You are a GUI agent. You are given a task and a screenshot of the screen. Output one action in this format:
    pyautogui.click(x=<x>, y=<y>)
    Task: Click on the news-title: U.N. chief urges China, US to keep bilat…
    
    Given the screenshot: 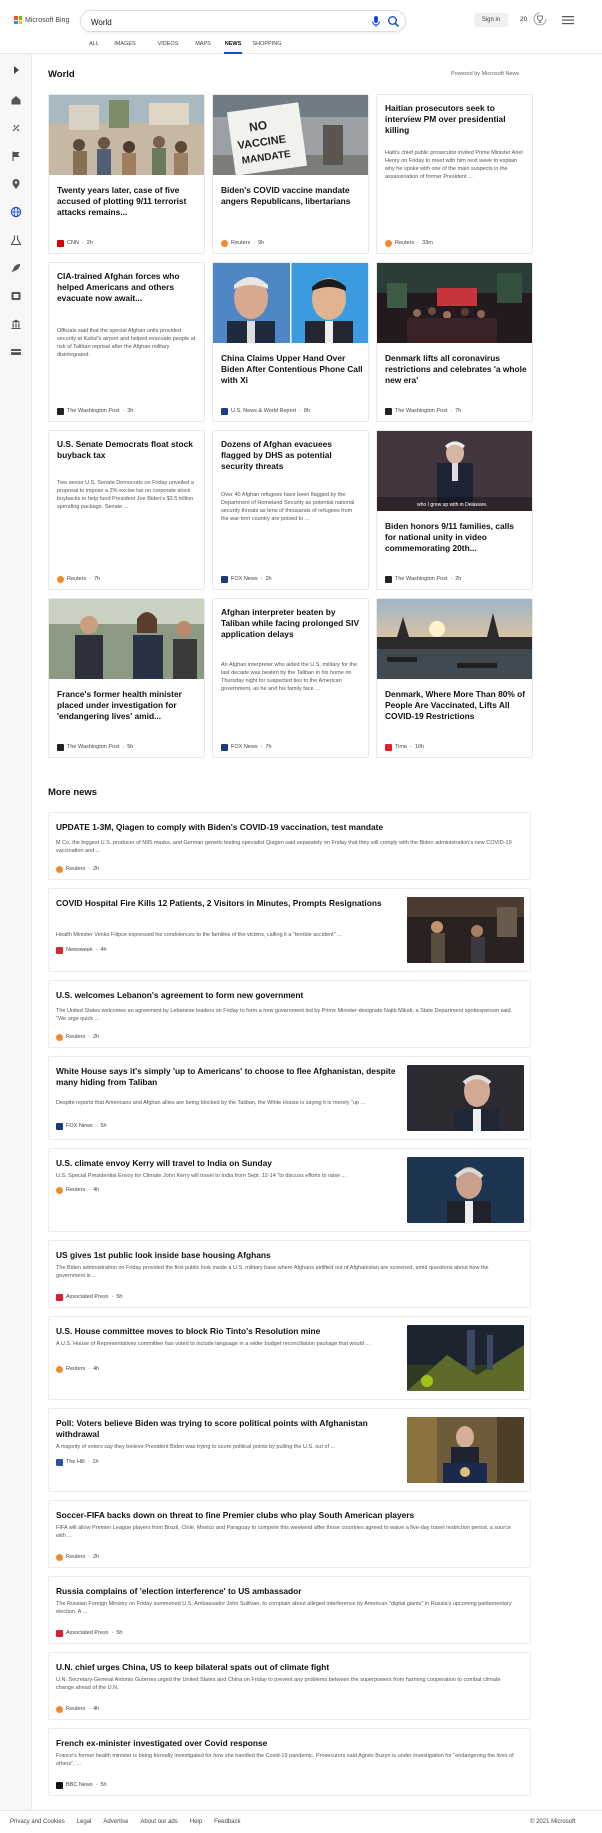 What is the action you would take?
    pyautogui.click(x=291, y=1667)
    